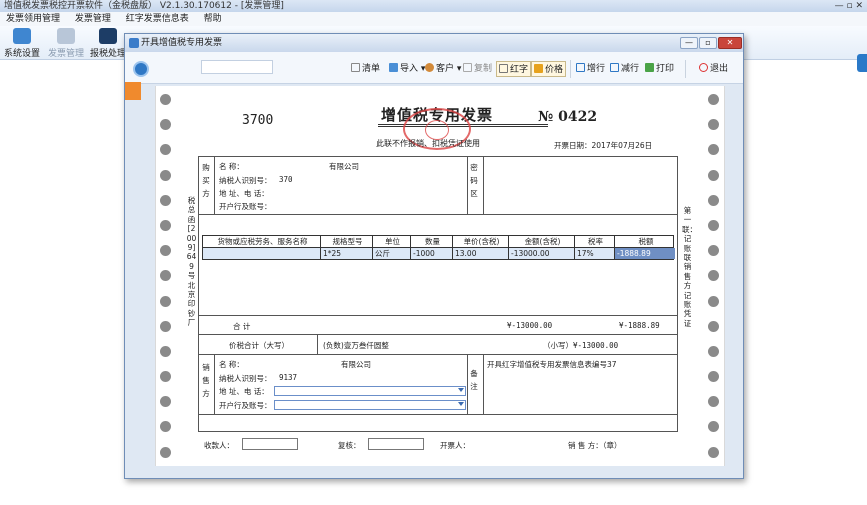 The image size is (867, 505). Describe the element at coordinates (719, 69) in the screenshot. I see `exit-label: 退出` at that location.